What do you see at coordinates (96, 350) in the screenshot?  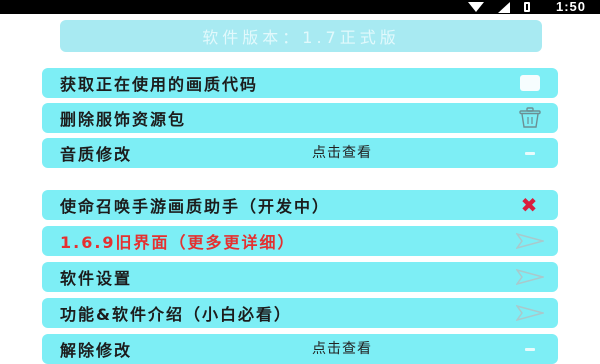 I see `menu-item-label: 解除修改` at bounding box center [96, 350].